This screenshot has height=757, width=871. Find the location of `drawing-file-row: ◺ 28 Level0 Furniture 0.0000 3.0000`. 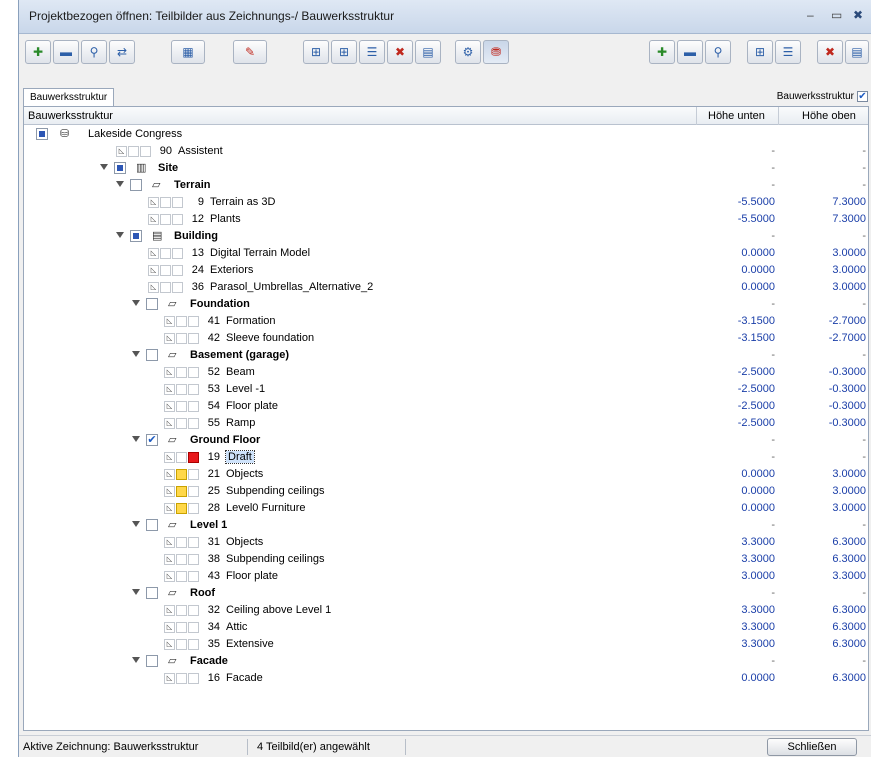

drawing-file-row: ◺ 28 Level0 Furniture 0.0000 3.0000 is located at coordinates (446, 508).